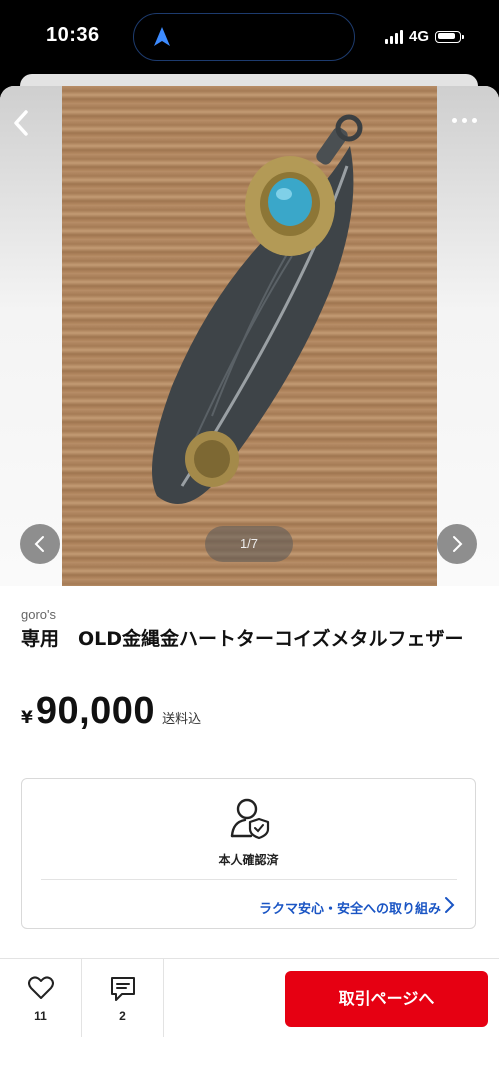 This screenshot has height=1080, width=499. Describe the element at coordinates (350, 907) in the screenshot. I see `safety-link: ラクマ安心・安全への取り組み` at that location.